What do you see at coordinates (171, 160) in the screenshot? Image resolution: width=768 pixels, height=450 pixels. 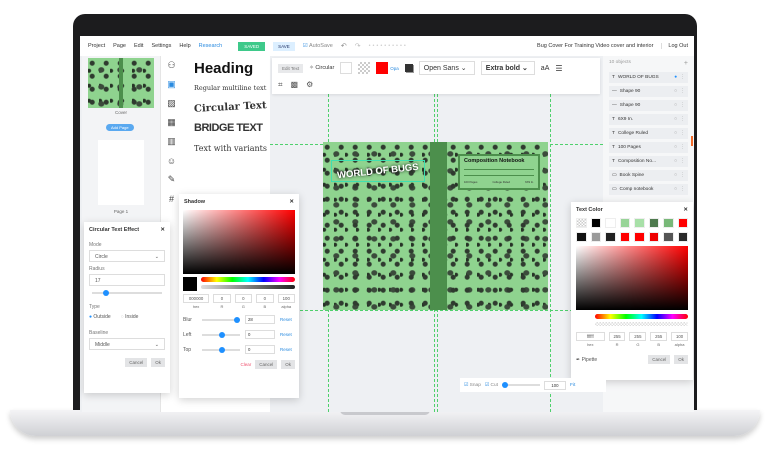 I see `mask-icon: ☺` at bounding box center [171, 160].